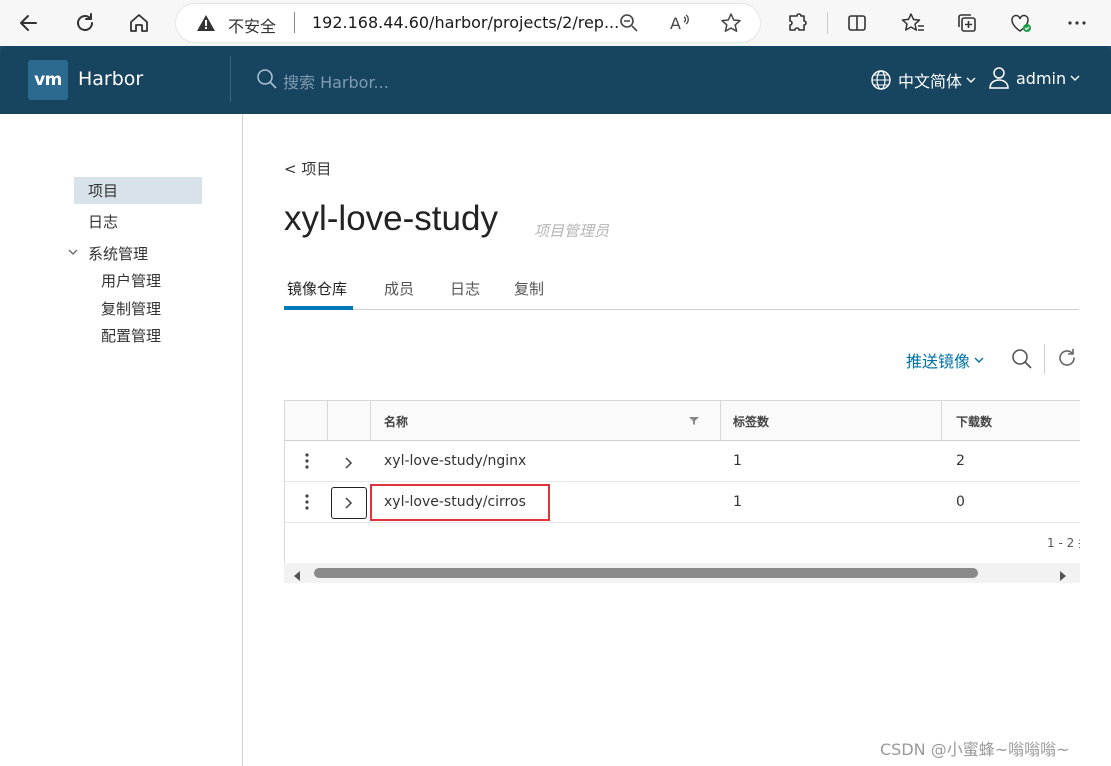 Image resolution: width=1111 pixels, height=766 pixels. I want to click on filter-icon, so click(694, 421).